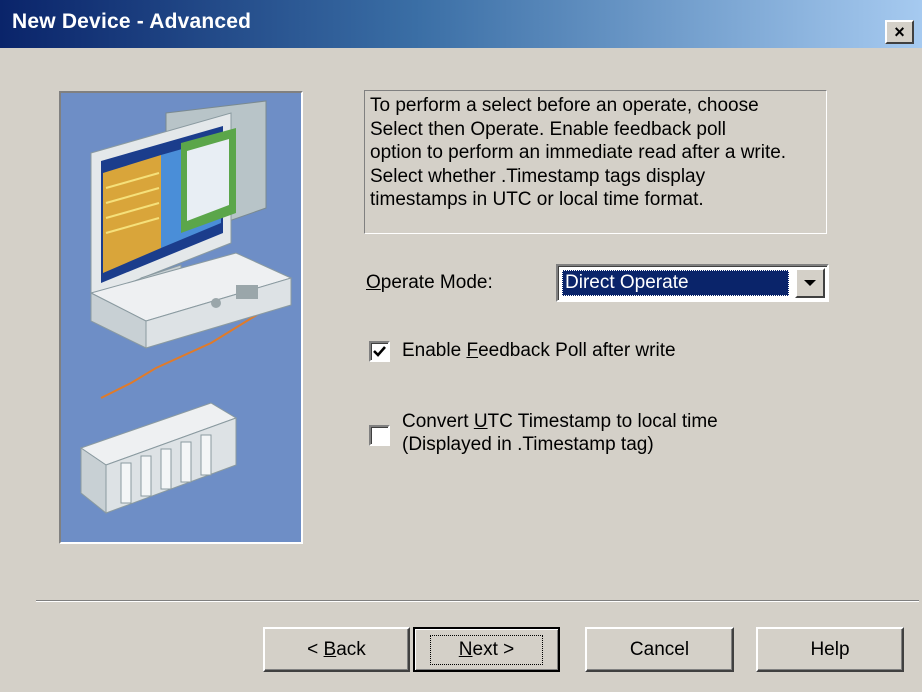 The height and width of the screenshot is (692, 922). I want to click on help-button: Help, so click(830, 649).